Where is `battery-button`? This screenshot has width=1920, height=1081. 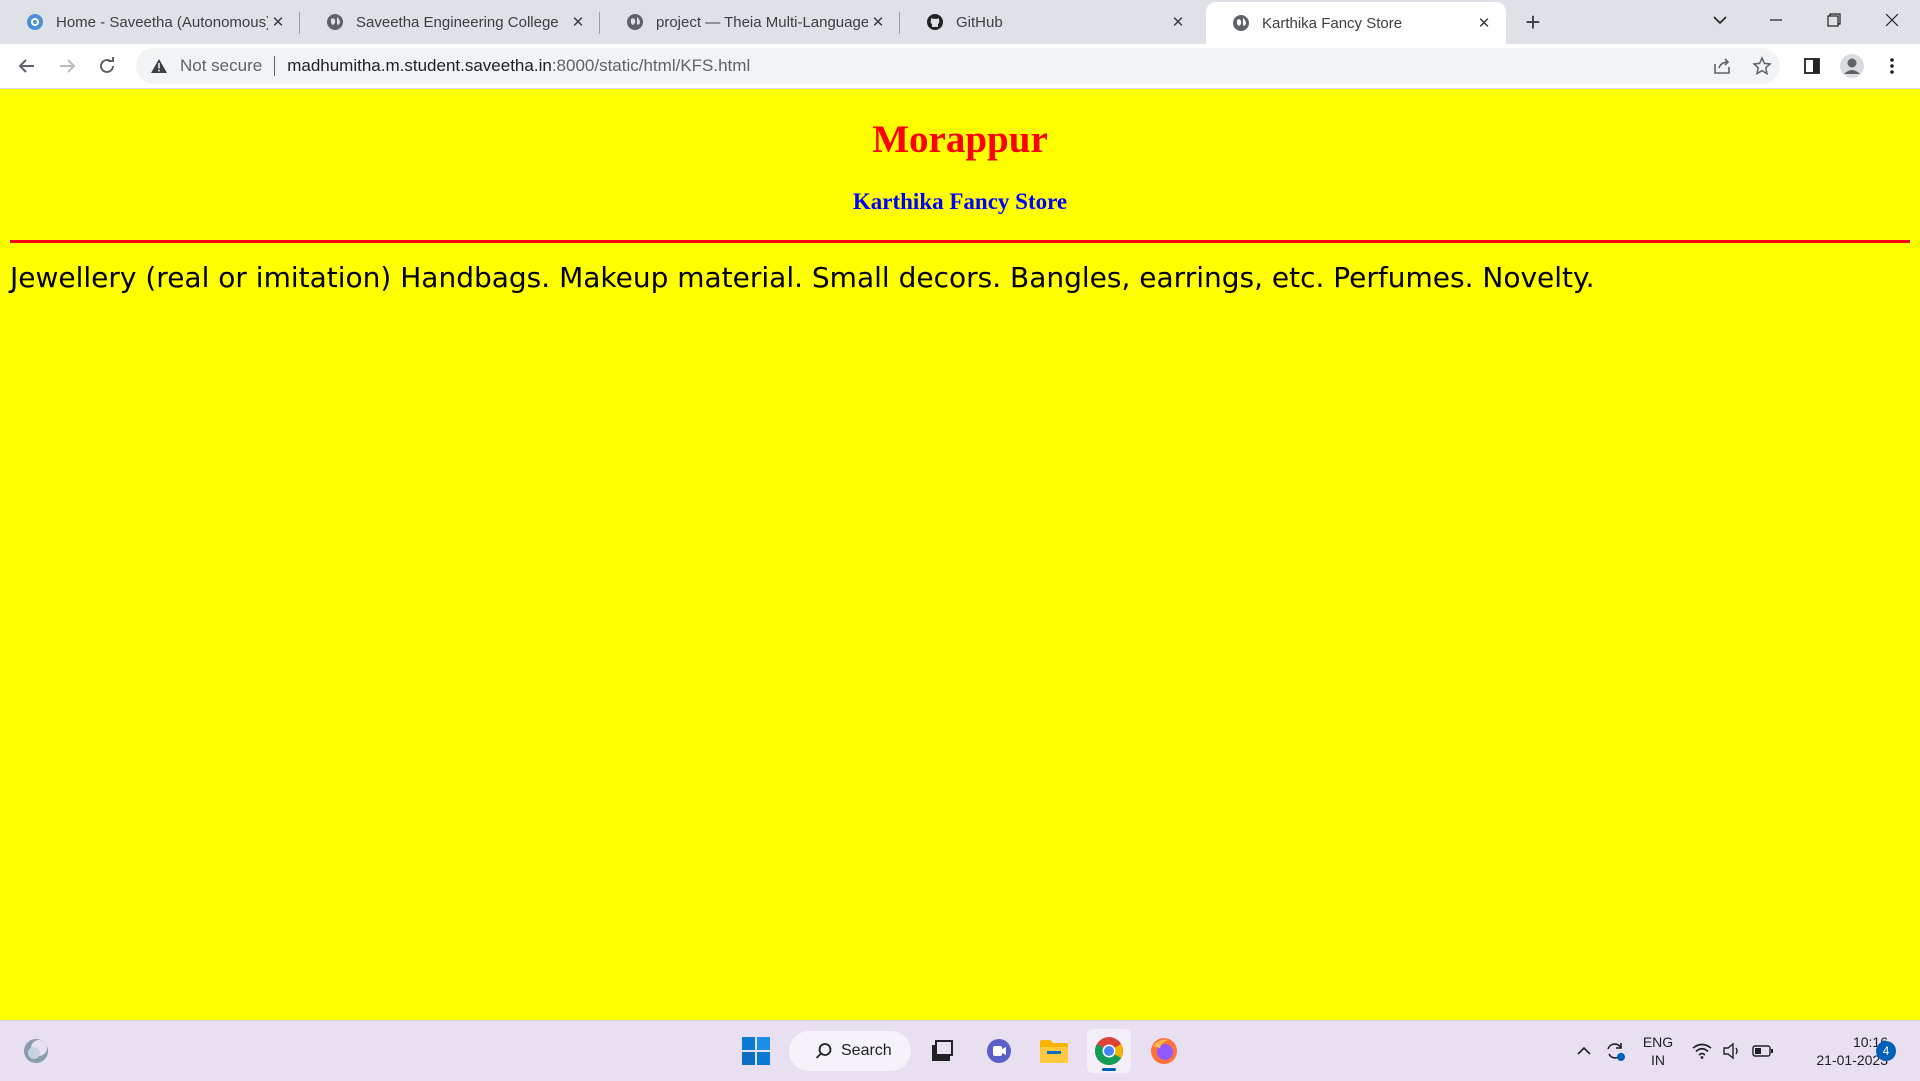 battery-button is located at coordinates (1763, 1051).